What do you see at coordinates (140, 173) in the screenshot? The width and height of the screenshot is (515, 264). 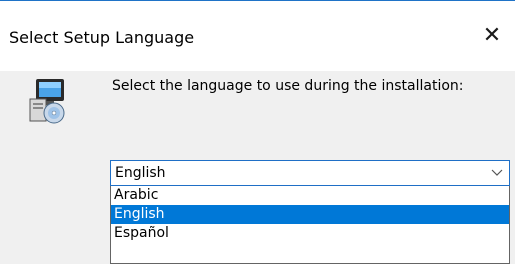 I see `language-select-value: English` at bounding box center [140, 173].